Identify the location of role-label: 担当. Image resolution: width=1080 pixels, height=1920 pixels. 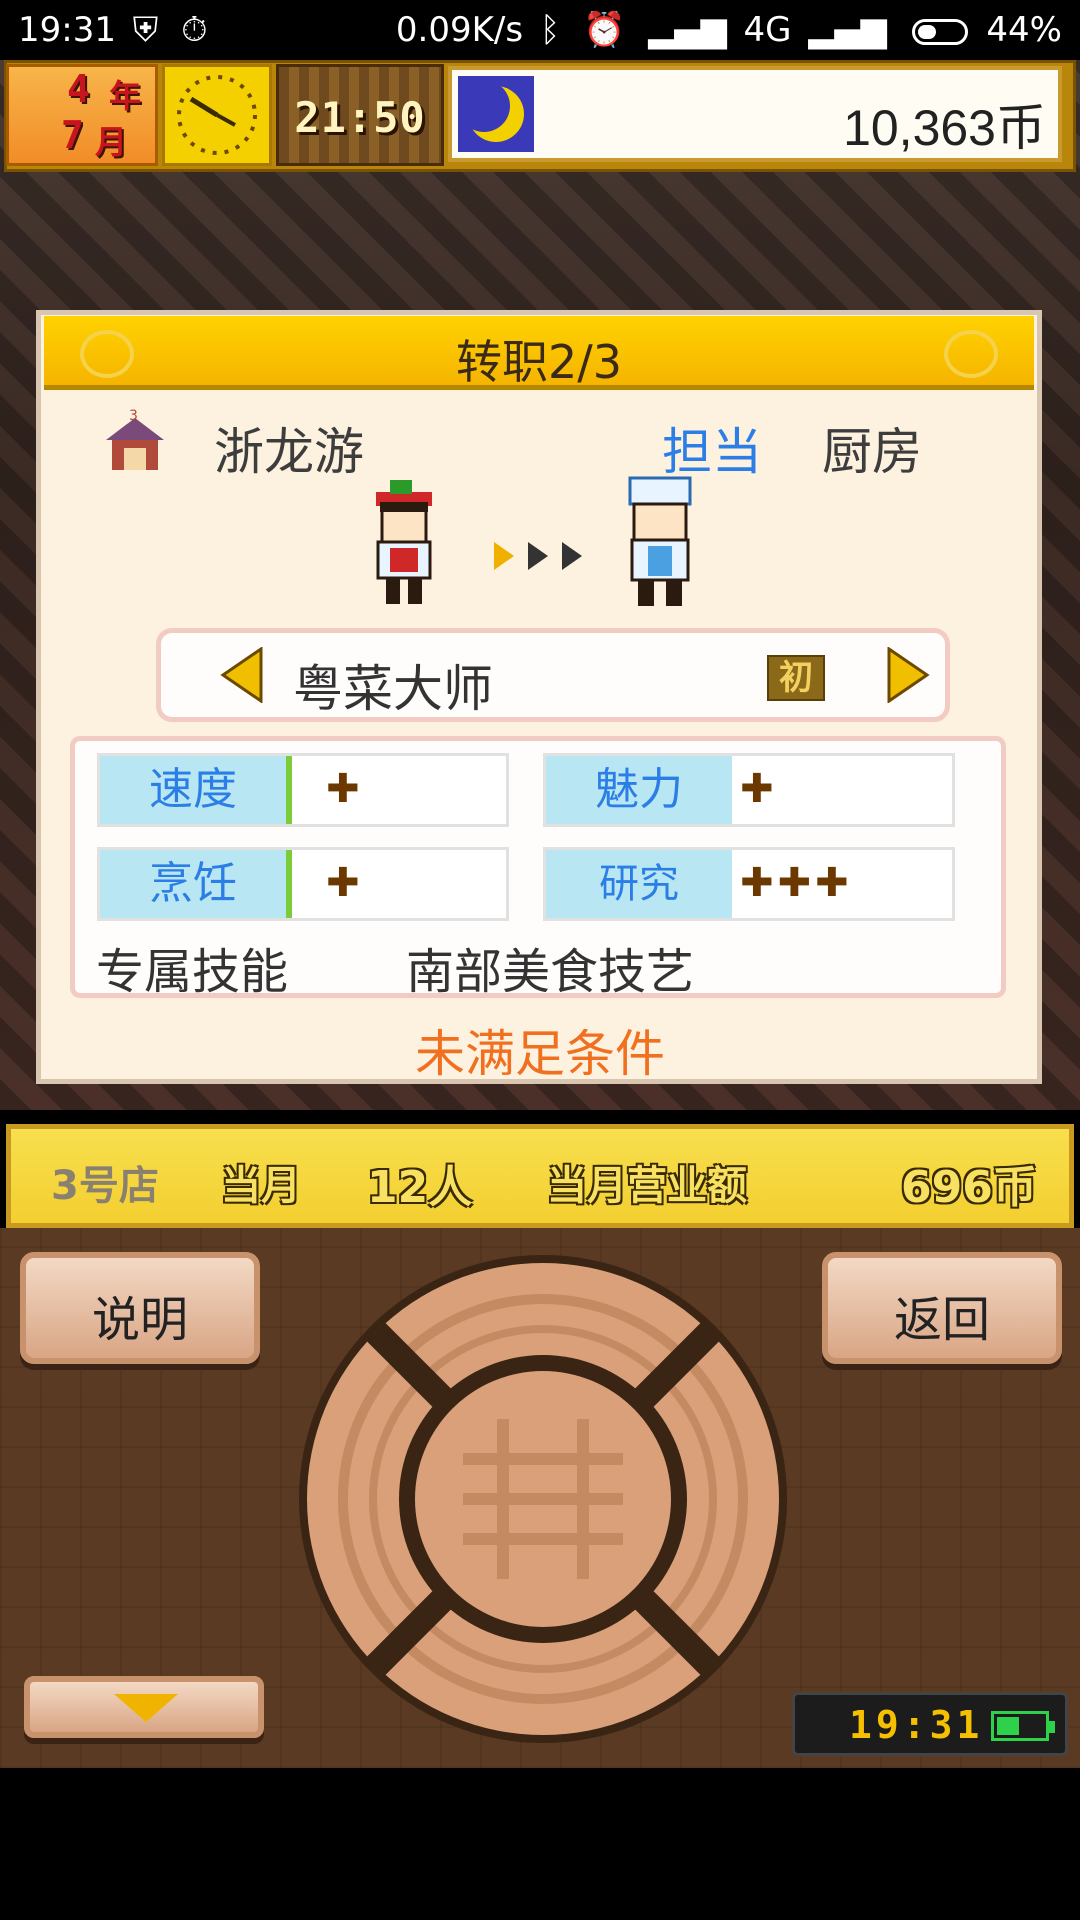
(712, 452).